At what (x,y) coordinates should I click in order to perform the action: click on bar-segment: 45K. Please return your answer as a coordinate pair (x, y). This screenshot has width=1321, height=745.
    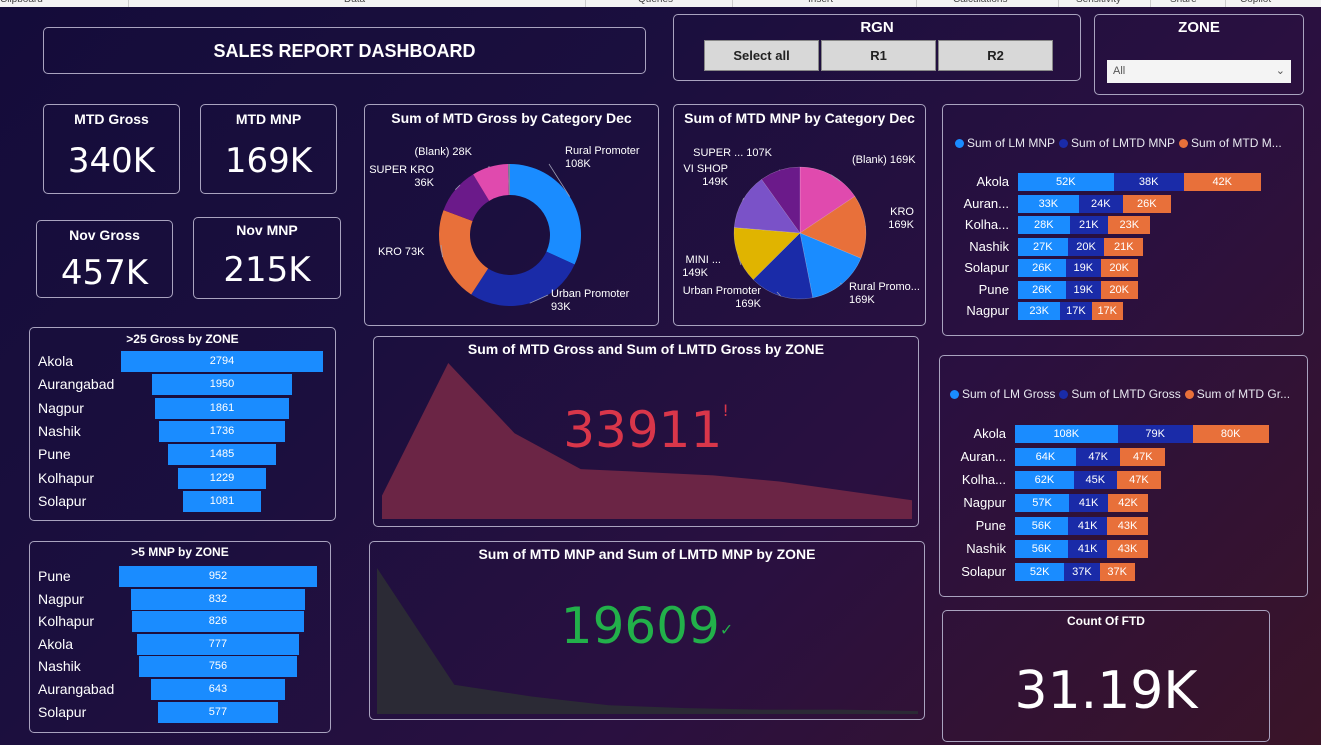
    Looking at the image, I should click on (1095, 480).